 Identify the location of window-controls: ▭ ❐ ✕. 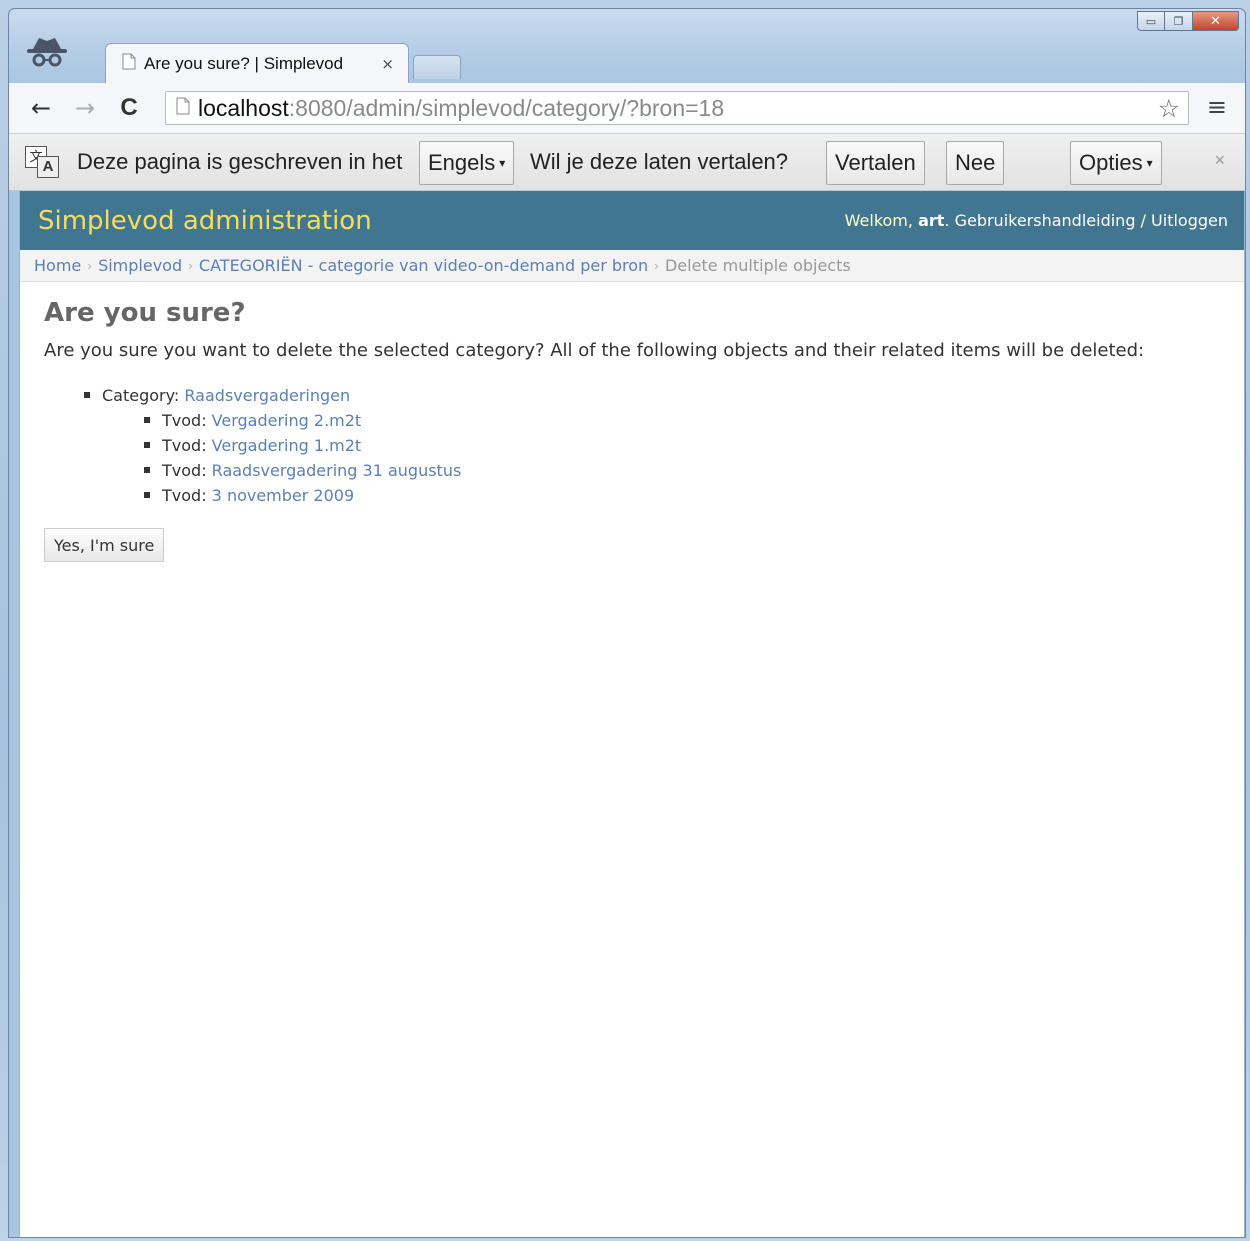
(1188, 21).